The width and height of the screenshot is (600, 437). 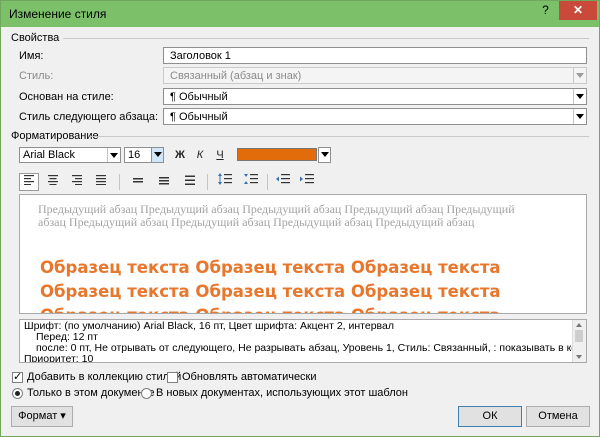 I want to click on help-button: ?, so click(x=545, y=10).